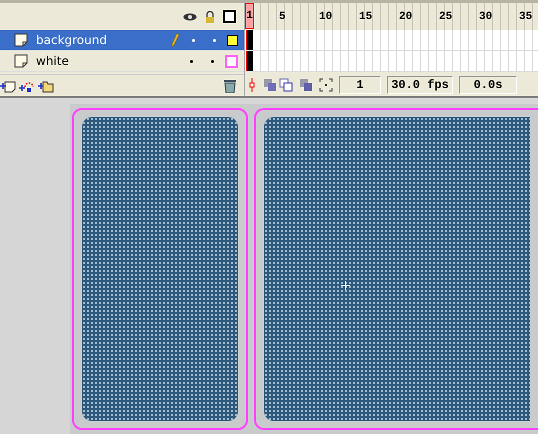 The width and height of the screenshot is (538, 434). What do you see at coordinates (365, 17) in the screenshot?
I see `frame-number: 15` at bounding box center [365, 17].